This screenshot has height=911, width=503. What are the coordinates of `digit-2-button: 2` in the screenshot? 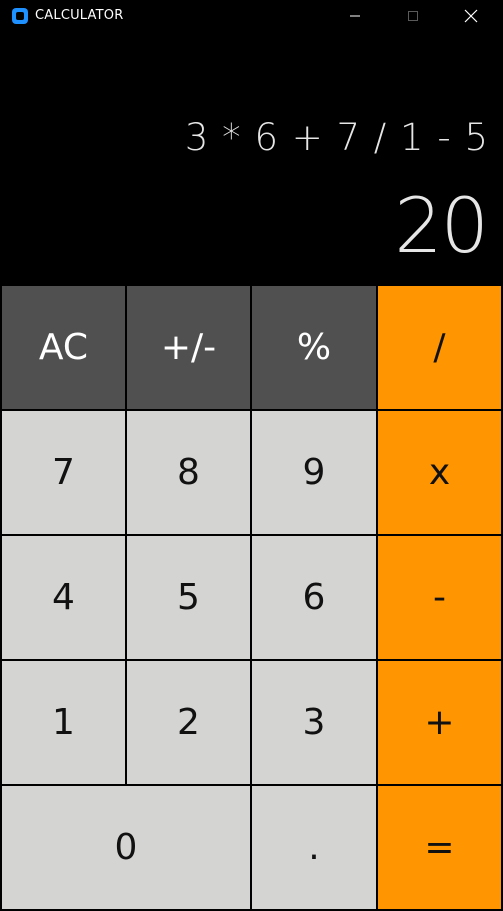 It's located at (188, 722).